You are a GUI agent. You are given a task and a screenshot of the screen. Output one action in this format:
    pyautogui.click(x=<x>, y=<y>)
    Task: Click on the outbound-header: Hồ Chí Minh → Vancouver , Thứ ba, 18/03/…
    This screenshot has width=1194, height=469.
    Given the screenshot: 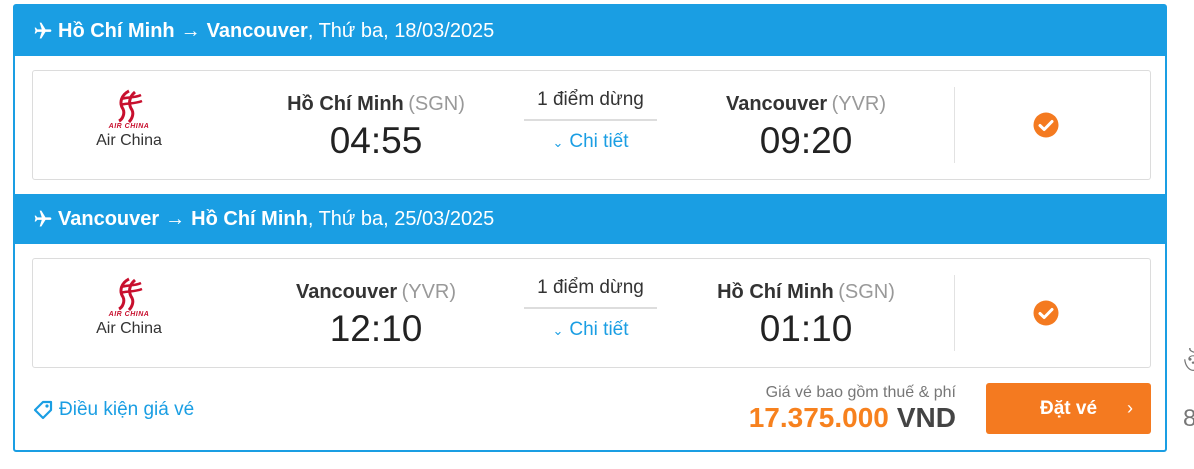 What is the action you would take?
    pyautogui.click(x=590, y=31)
    